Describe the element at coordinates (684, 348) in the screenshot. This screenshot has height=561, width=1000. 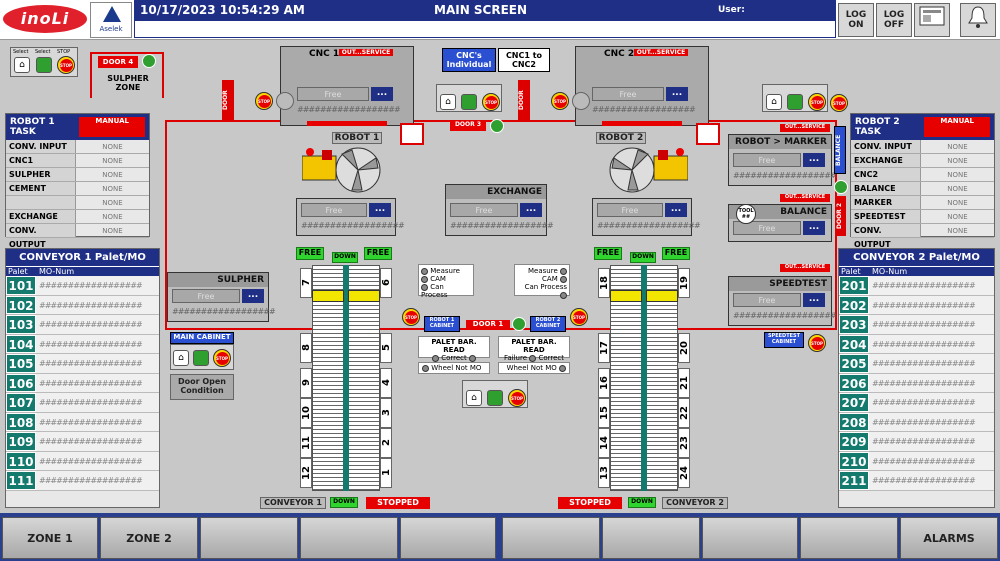
I see `pallet-position: 20` at that location.